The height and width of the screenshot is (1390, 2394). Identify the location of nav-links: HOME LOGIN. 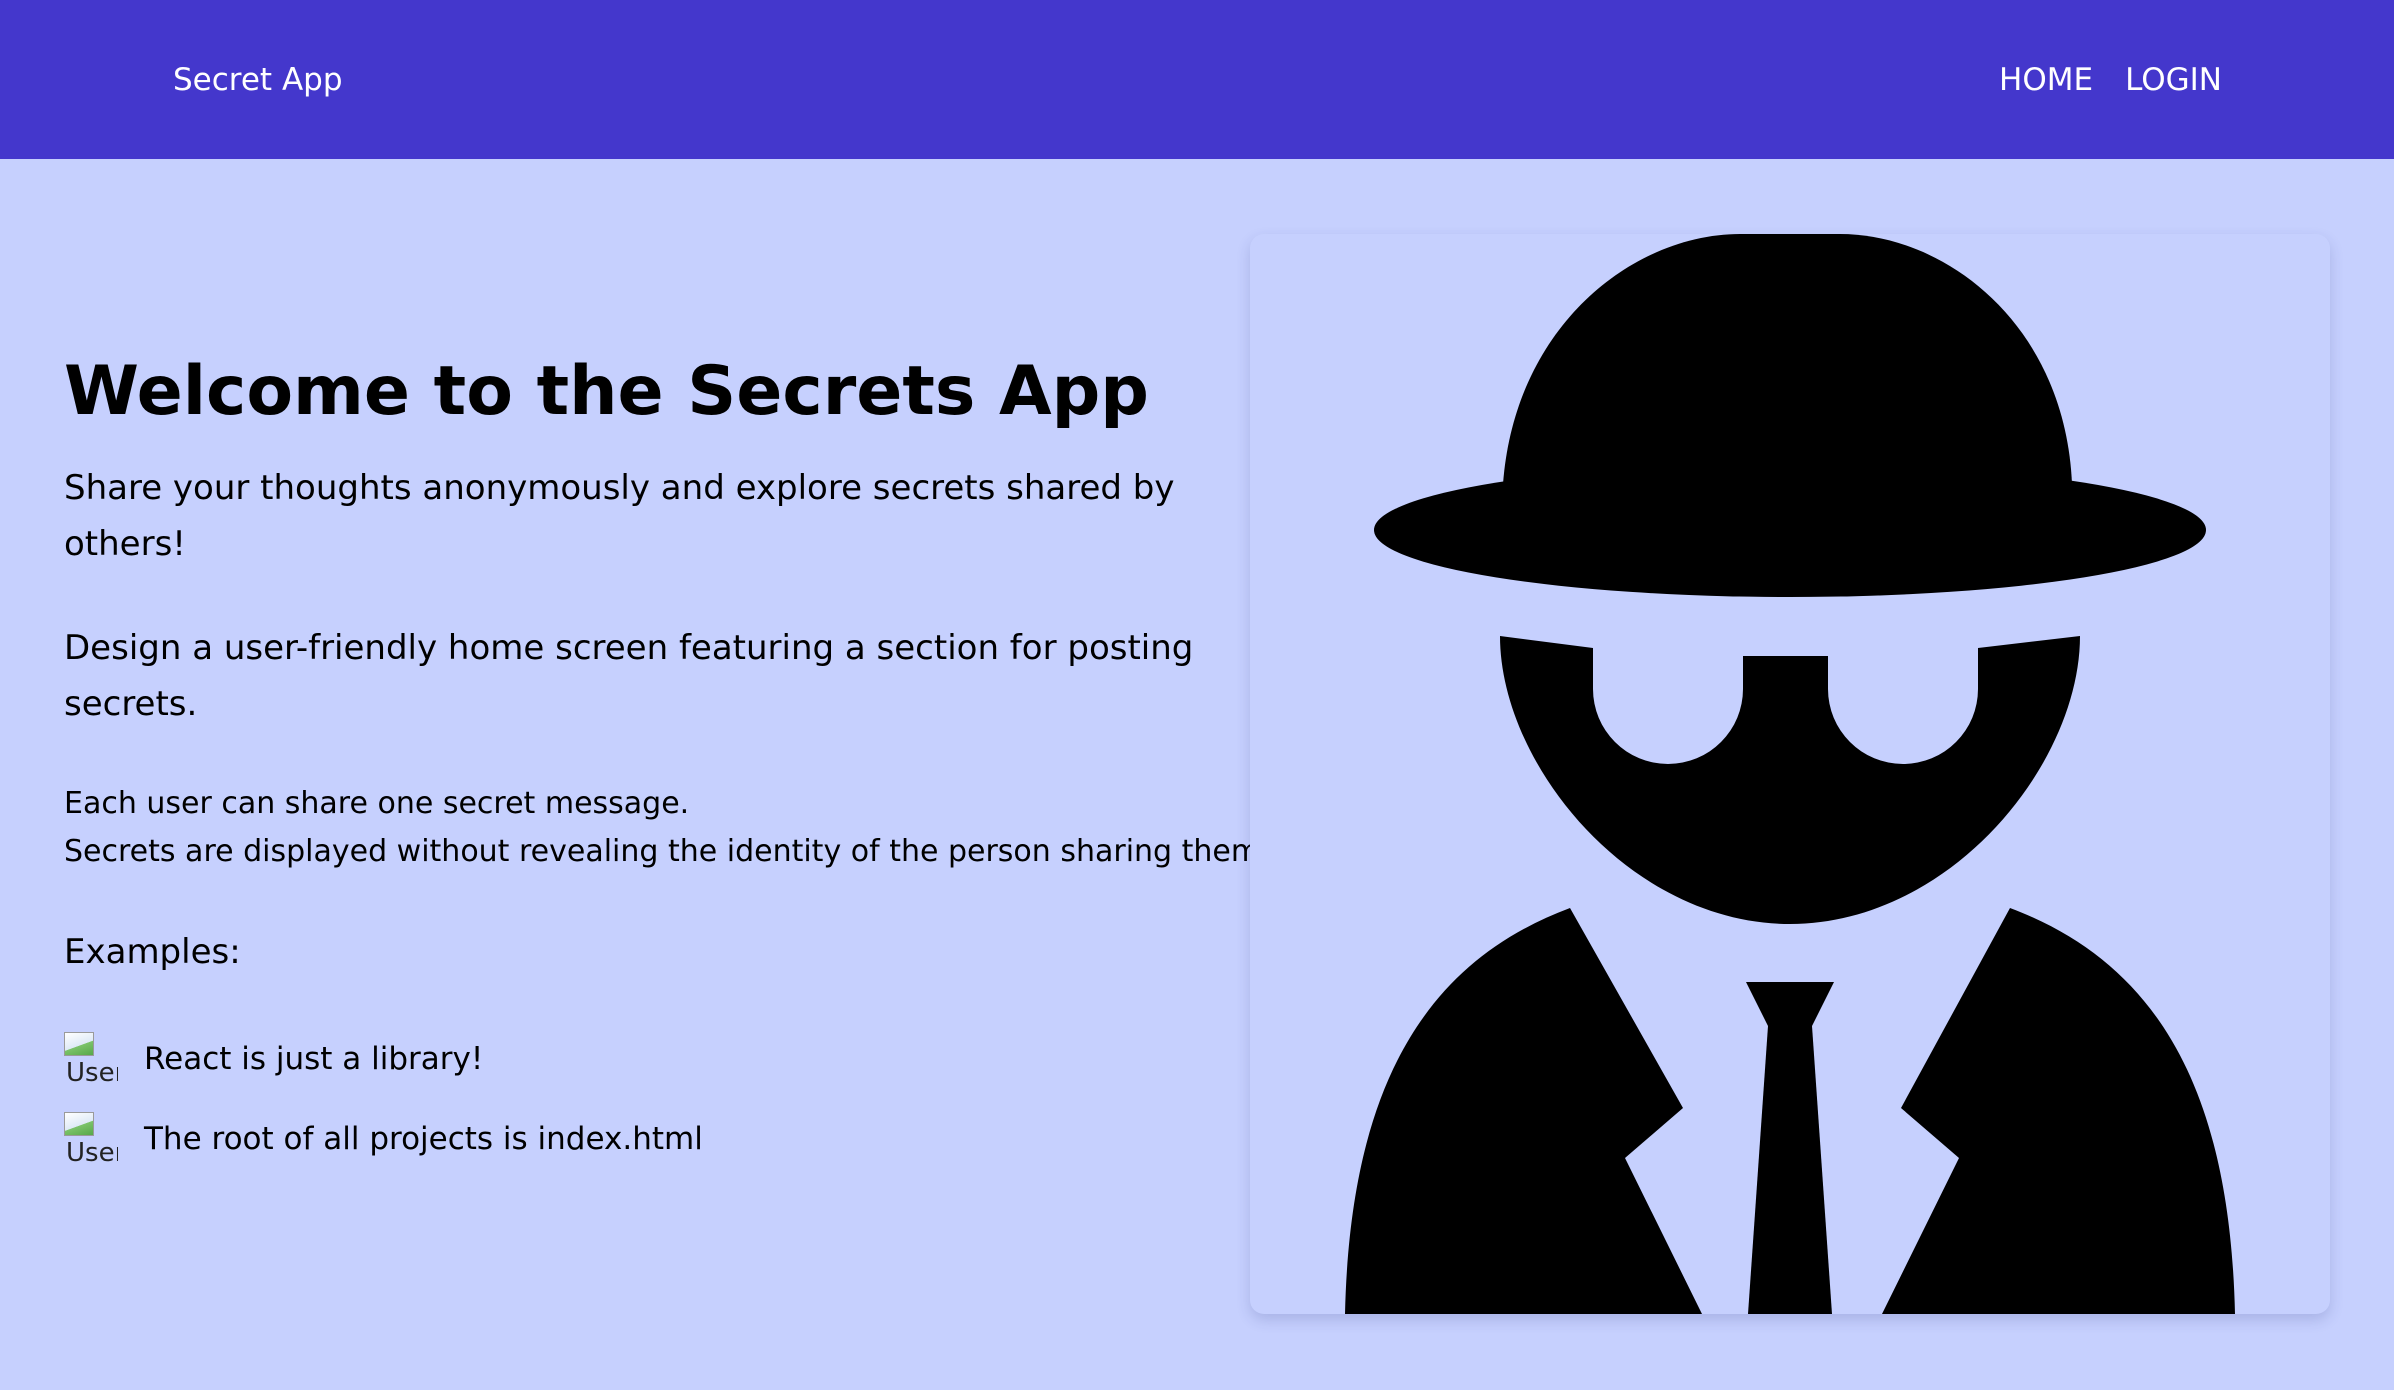
(2110, 80).